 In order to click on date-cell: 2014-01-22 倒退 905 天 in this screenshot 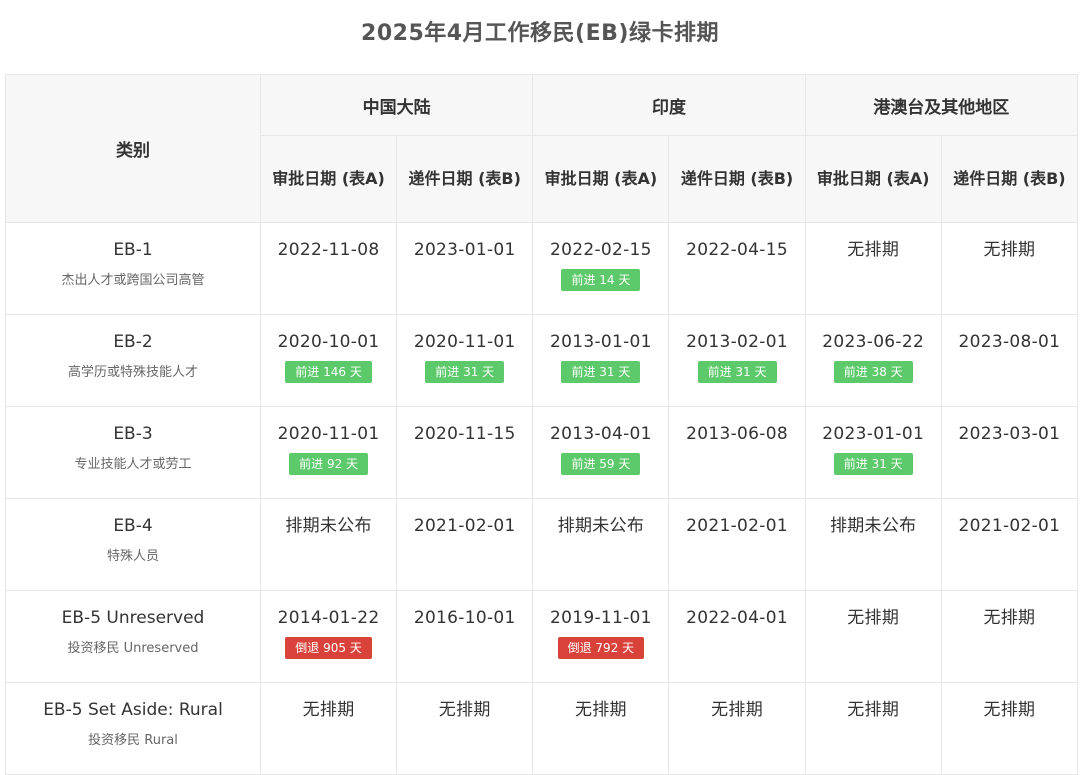, I will do `click(328, 636)`.